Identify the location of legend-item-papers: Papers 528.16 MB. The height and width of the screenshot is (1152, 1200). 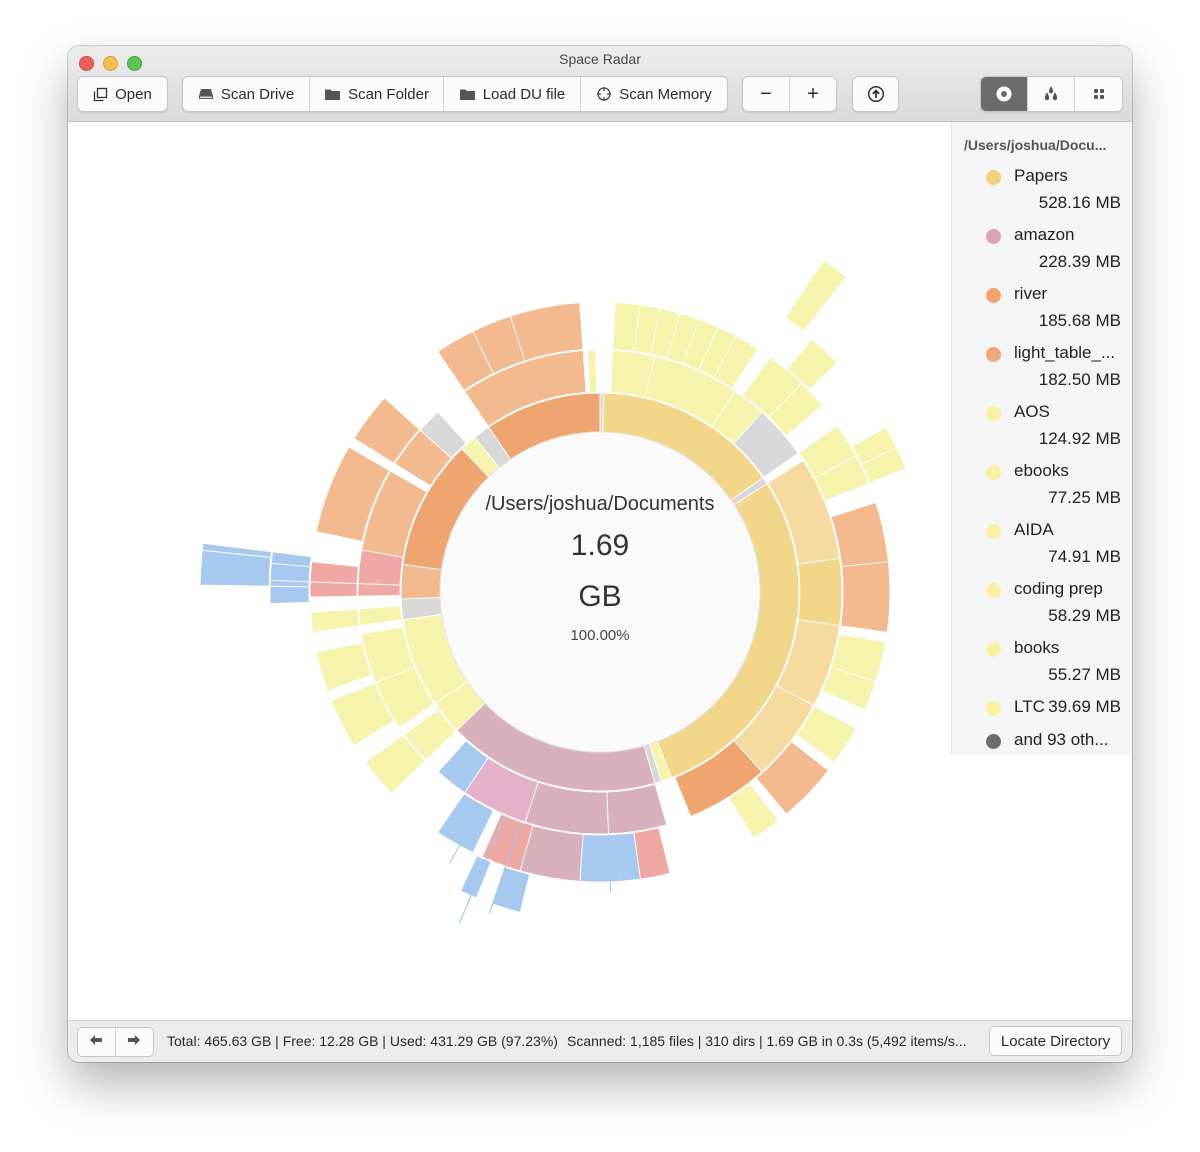
(1042, 190).